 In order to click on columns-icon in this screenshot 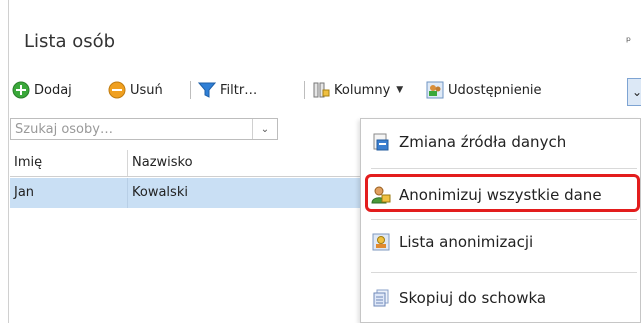, I will do `click(321, 90)`.